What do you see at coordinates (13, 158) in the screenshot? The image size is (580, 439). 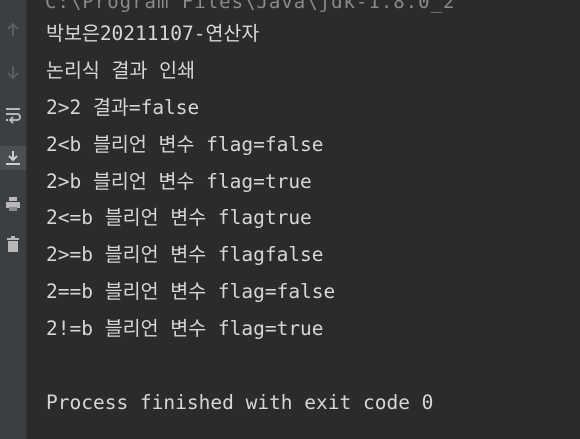 I see `scroll-to-end-icon` at bounding box center [13, 158].